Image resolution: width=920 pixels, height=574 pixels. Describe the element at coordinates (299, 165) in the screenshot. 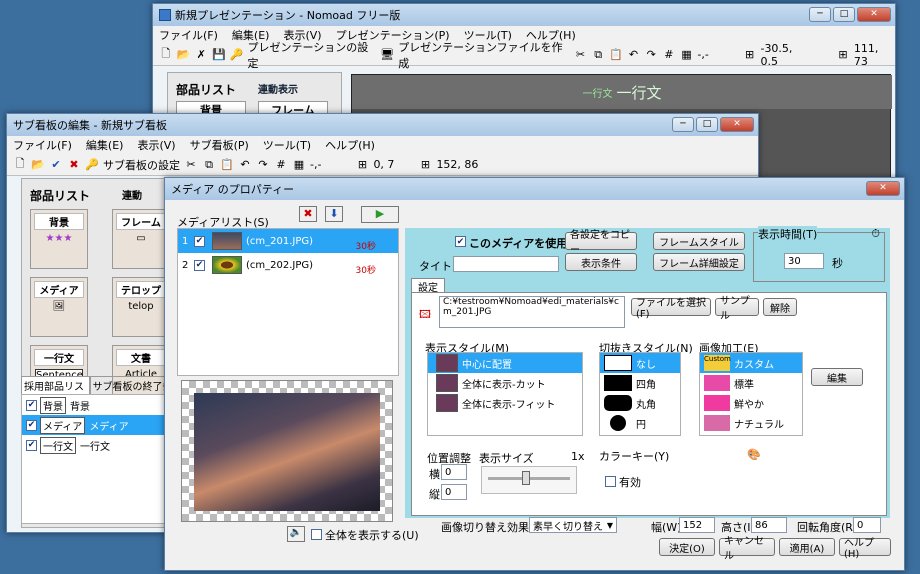

I see `sub-grid2-icon: ▦` at that location.